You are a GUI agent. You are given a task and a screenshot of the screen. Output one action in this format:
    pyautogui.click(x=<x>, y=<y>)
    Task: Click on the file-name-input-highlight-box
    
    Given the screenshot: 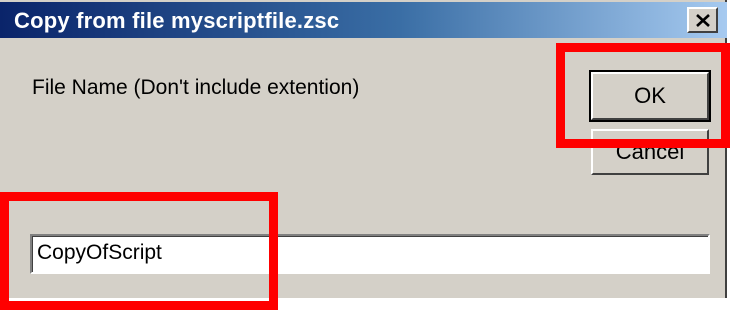 What is the action you would take?
    pyautogui.click(x=139, y=251)
    